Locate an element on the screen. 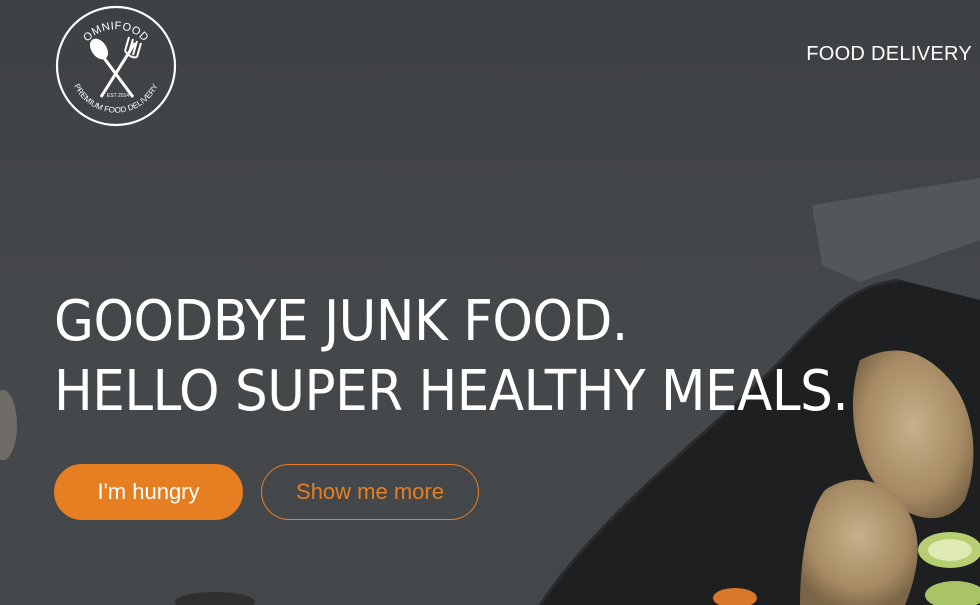 The image size is (980, 605). headline-line-2: HELLO SUPER HEALTHY MEALS. is located at coordinates (451, 391).